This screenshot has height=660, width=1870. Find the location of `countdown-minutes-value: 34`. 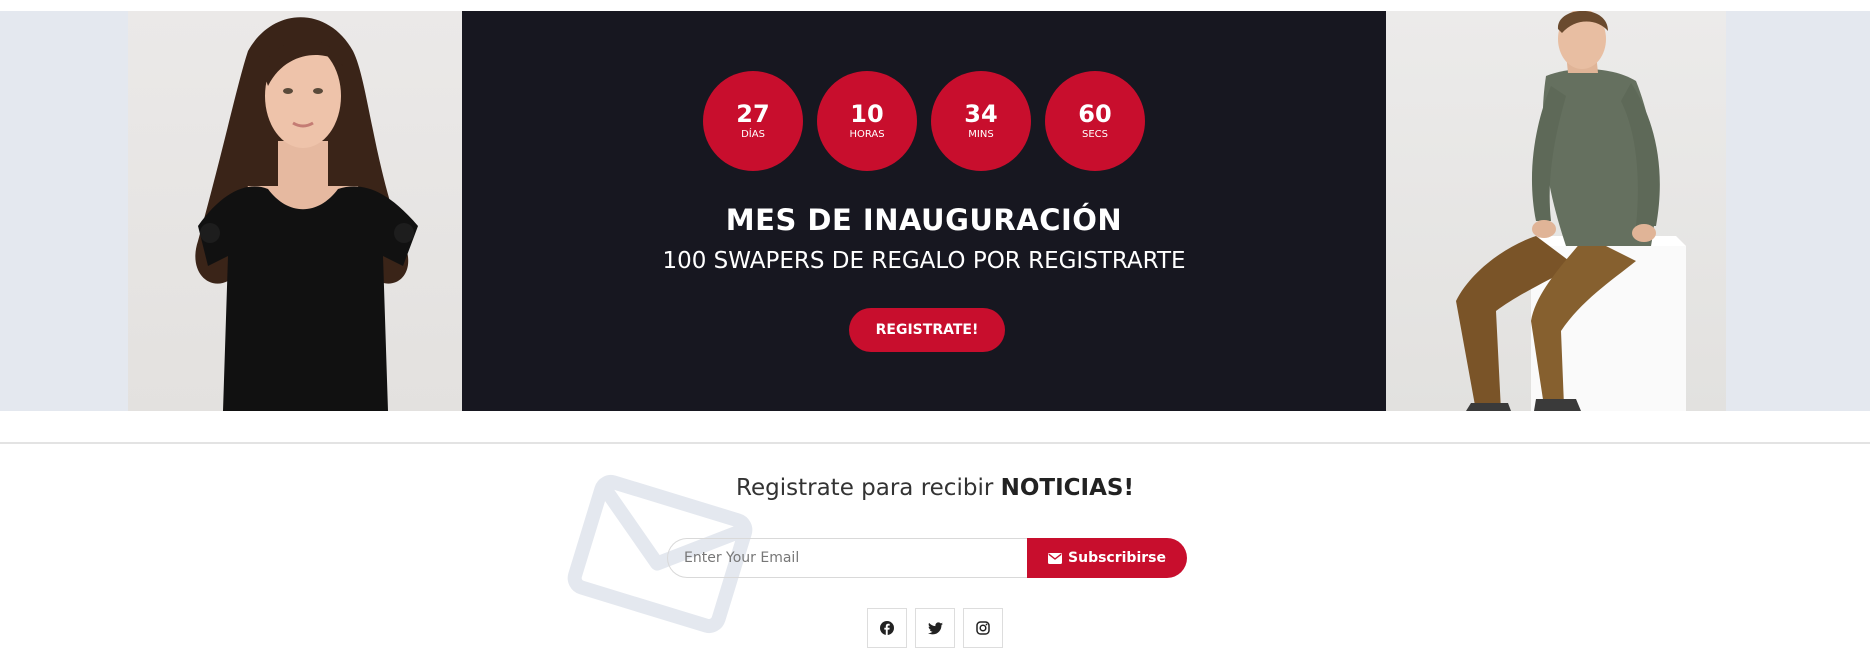

countdown-minutes-value: 34 is located at coordinates (981, 114).